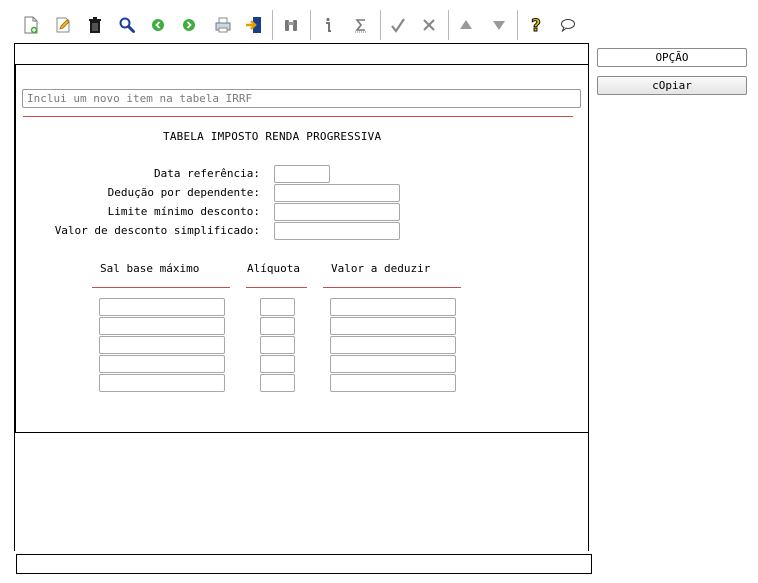  I want to click on exit-icon, so click(254, 25).